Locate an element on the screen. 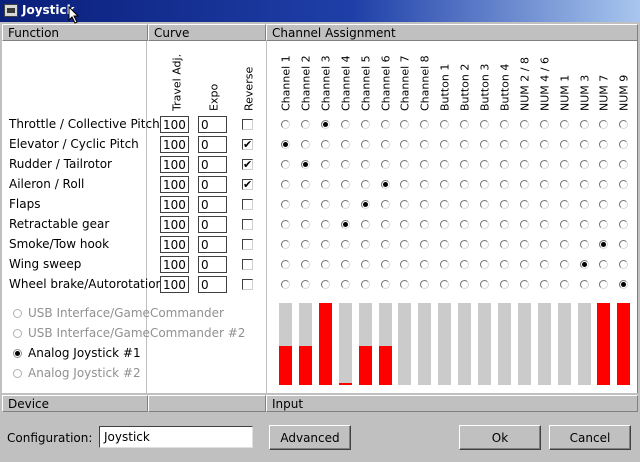 Image resolution: width=640 pixels, height=462 pixels. device-label: Analog Joystick #1 is located at coordinates (84, 353).